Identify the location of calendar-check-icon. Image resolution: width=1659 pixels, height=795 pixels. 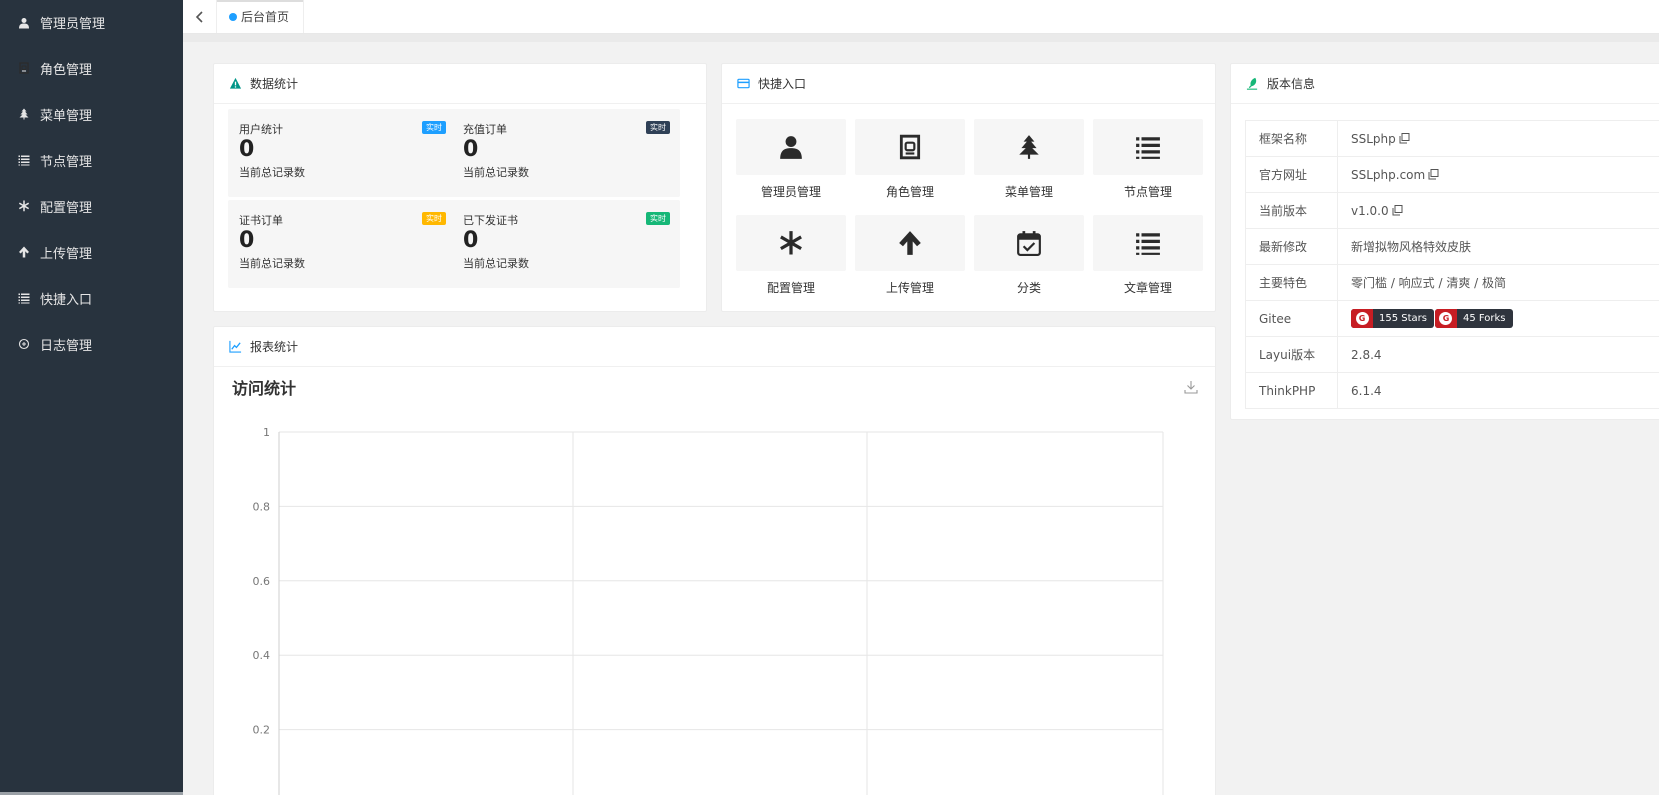
(1029, 243).